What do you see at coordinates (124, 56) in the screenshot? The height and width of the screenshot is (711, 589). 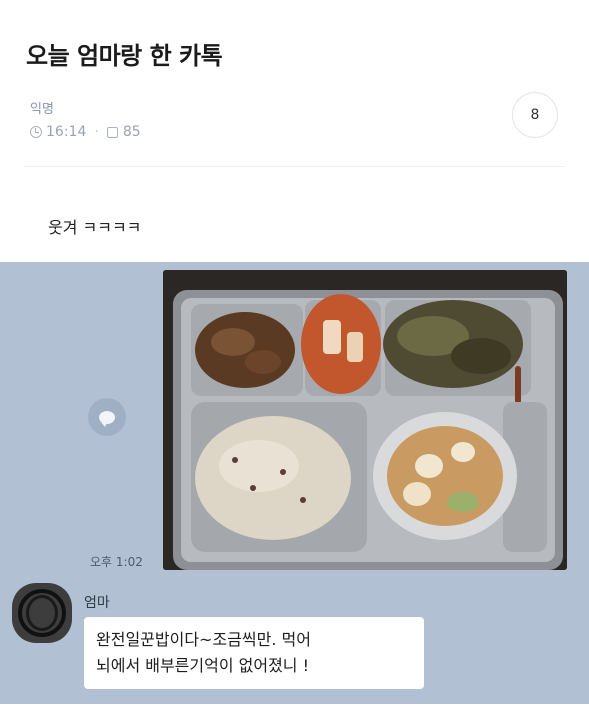 I see `post-title: 오늘 엄마랑 한 카톡` at bounding box center [124, 56].